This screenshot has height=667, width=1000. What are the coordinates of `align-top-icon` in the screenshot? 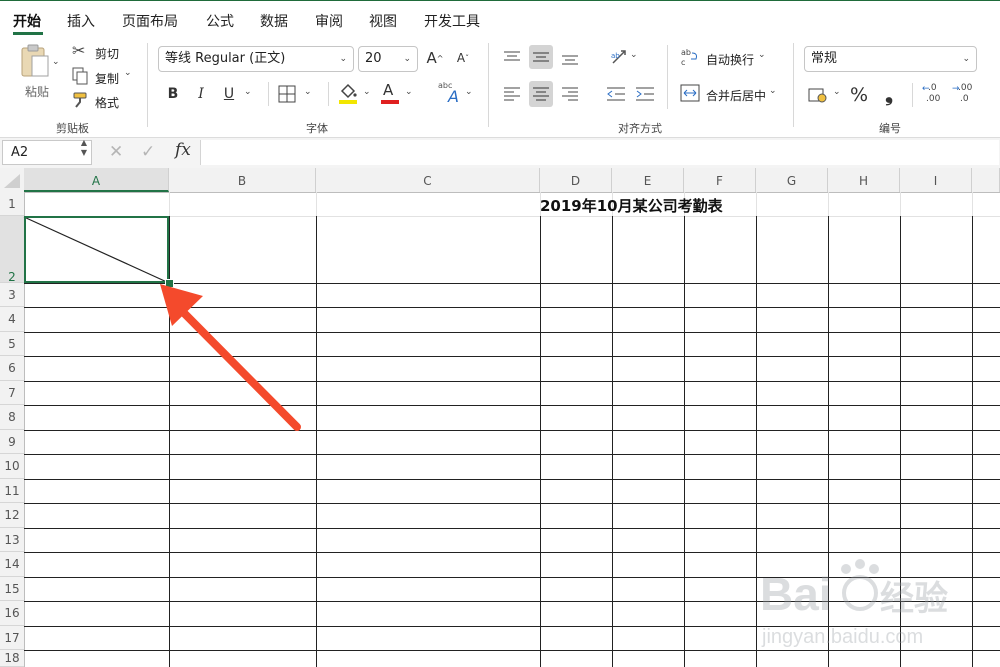 It's located at (512, 56).